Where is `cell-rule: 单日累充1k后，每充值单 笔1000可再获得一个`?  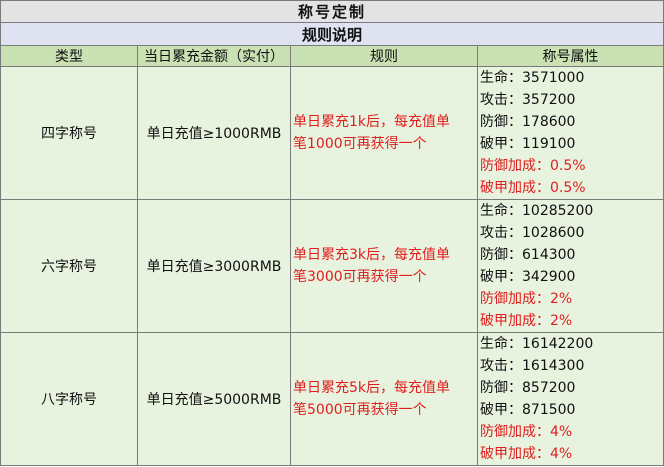
cell-rule: 单日累充1k后，每充值单 笔1000可再获得一个 is located at coordinates (384, 133).